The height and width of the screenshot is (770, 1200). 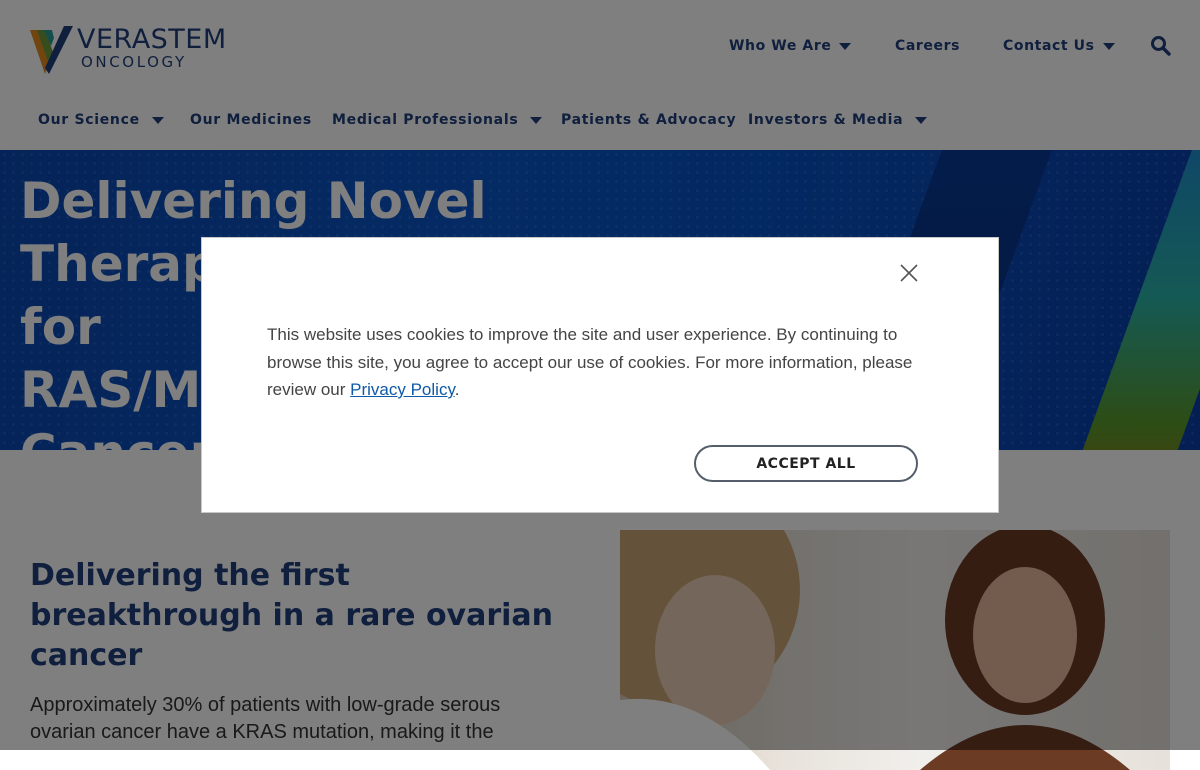 I want to click on close-button, so click(x=909, y=273).